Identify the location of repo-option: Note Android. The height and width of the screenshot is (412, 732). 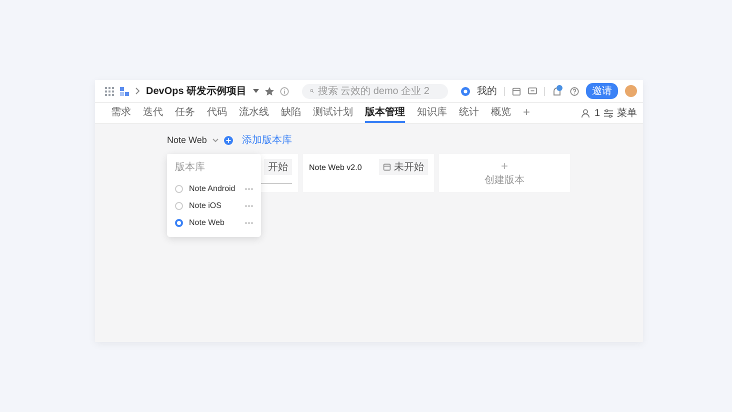
(214, 188).